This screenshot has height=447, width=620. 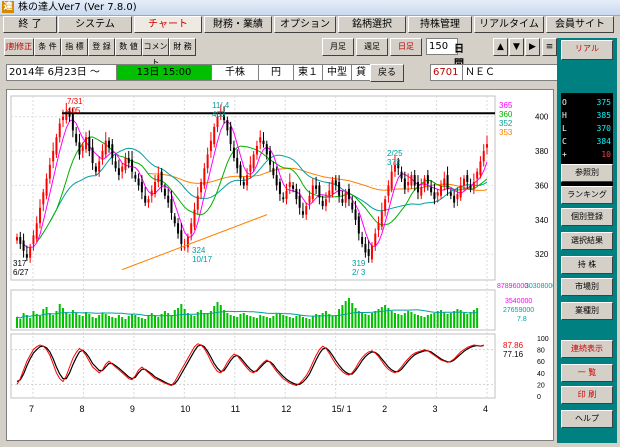 What do you see at coordinates (587, 265) in the screenshot?
I see `side-button-5: 持 株` at bounding box center [587, 265].